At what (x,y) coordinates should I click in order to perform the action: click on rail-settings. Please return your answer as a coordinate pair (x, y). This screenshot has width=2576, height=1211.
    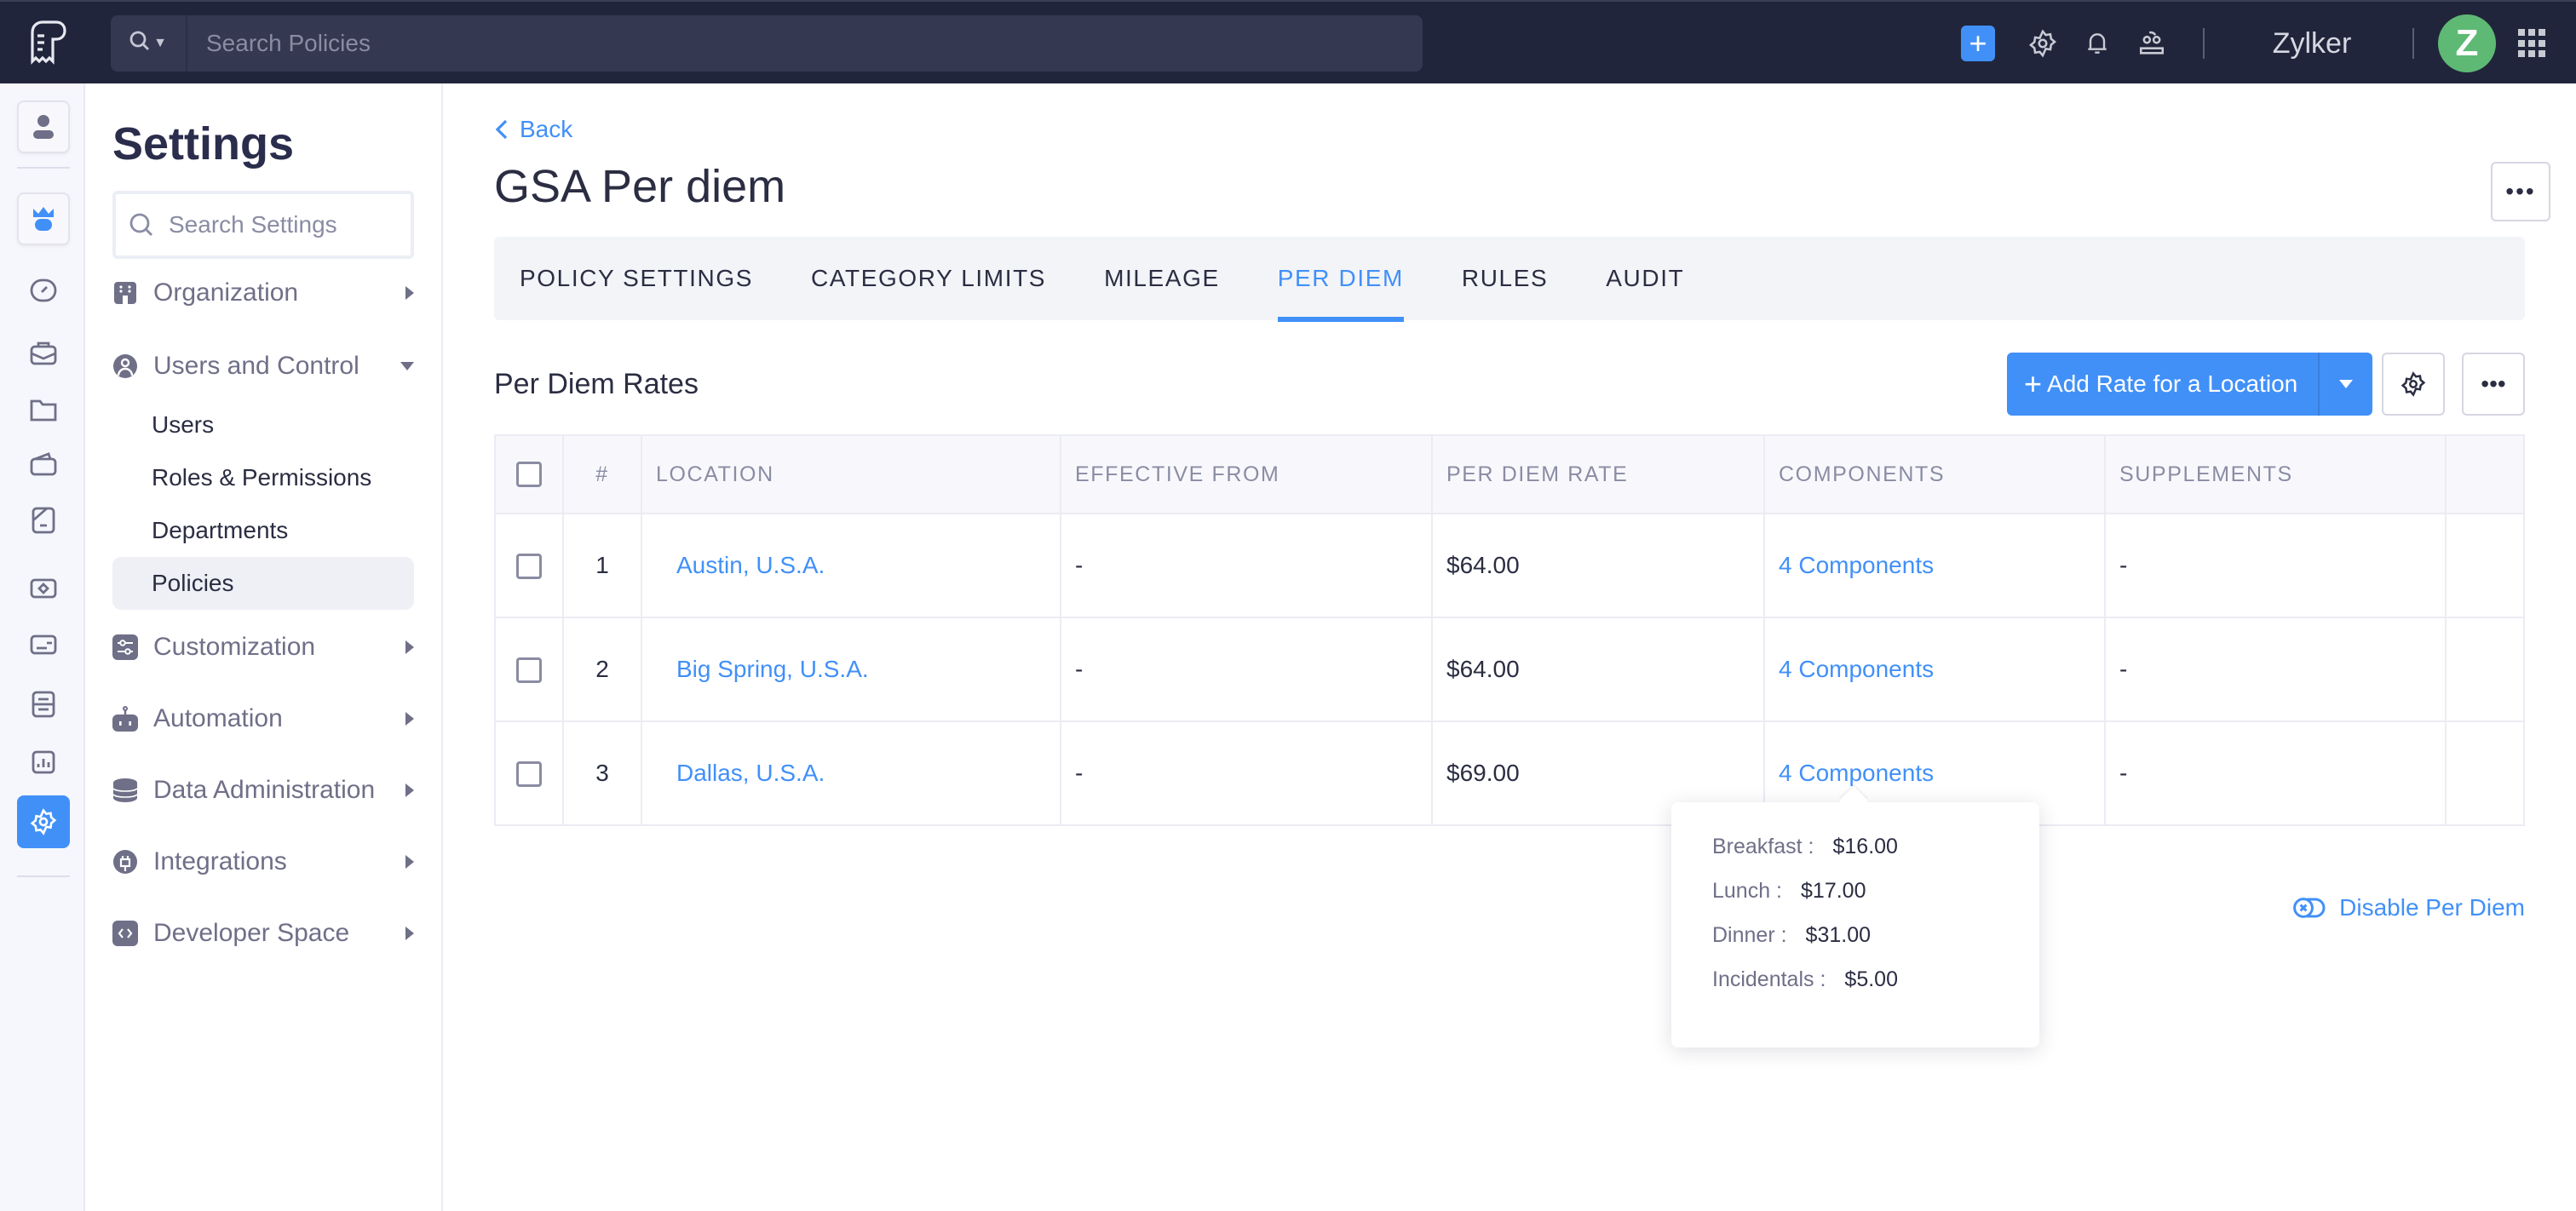
    Looking at the image, I should click on (43, 821).